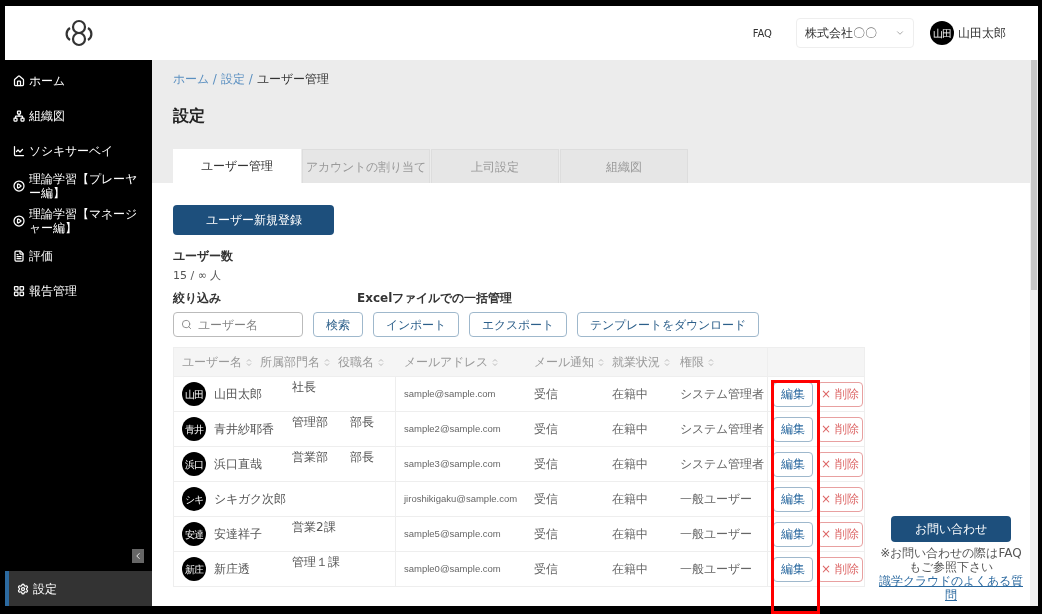 The height and width of the screenshot is (614, 1042). I want to click on avatar: シキ, so click(194, 499).